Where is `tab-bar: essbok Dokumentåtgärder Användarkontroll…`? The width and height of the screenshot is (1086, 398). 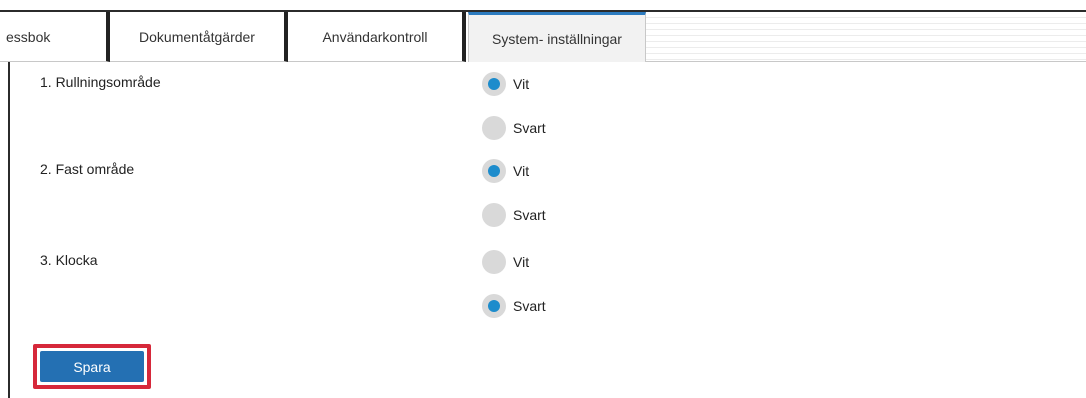
tab-bar: essbok Dokumentåtgärder Användarkontroll… is located at coordinates (543, 36).